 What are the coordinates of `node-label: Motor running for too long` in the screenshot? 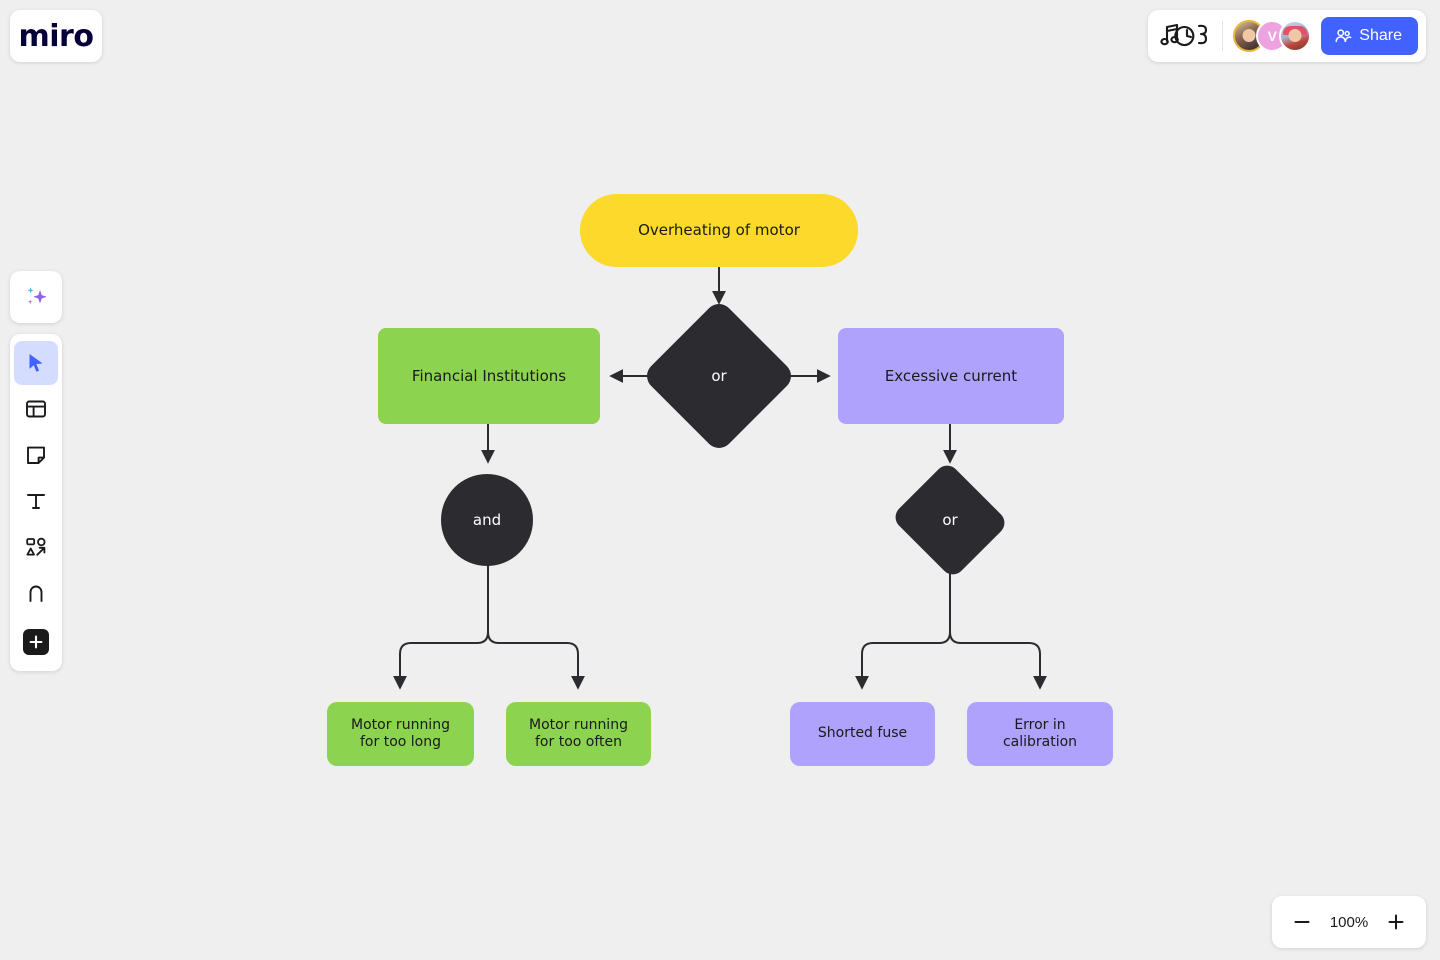 It's located at (400, 733).